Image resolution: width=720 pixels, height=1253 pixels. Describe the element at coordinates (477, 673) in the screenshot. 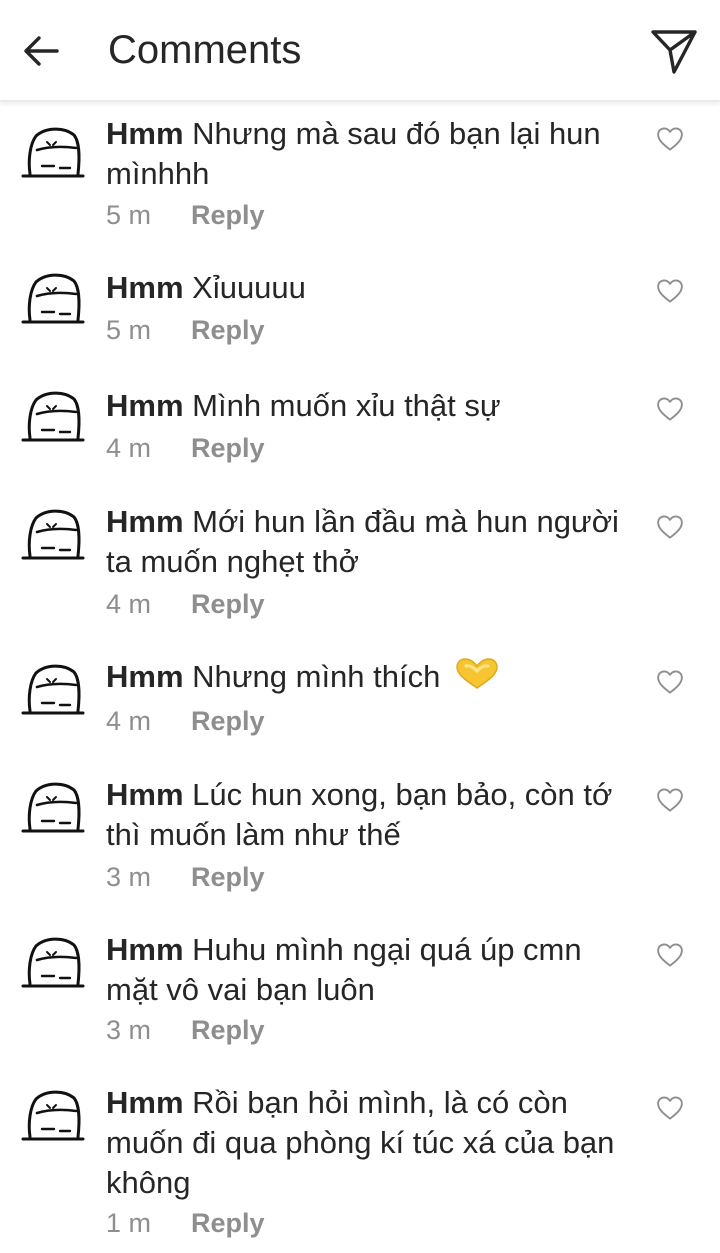

I see `heart-hands-emoji-icon` at that location.